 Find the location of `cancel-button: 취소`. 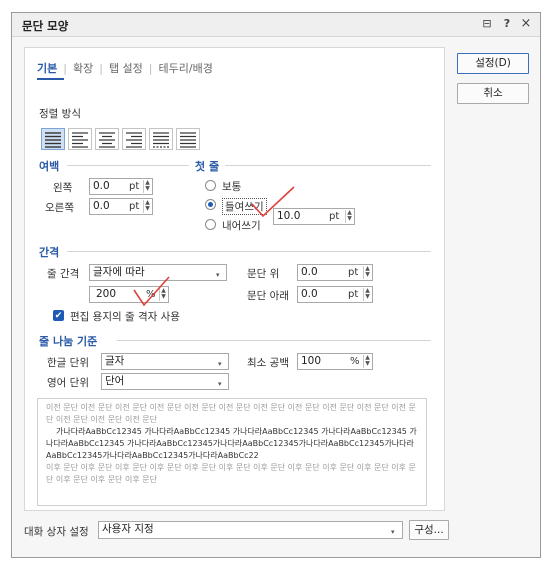

cancel-button: 취소 is located at coordinates (493, 93).